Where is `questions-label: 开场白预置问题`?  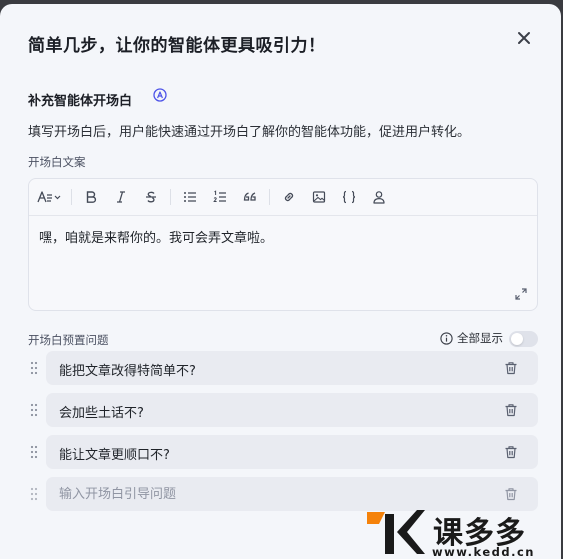
questions-label: 开场白预置问题 is located at coordinates (68, 340).